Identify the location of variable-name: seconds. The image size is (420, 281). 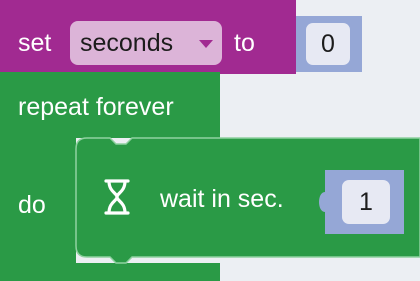
(127, 43).